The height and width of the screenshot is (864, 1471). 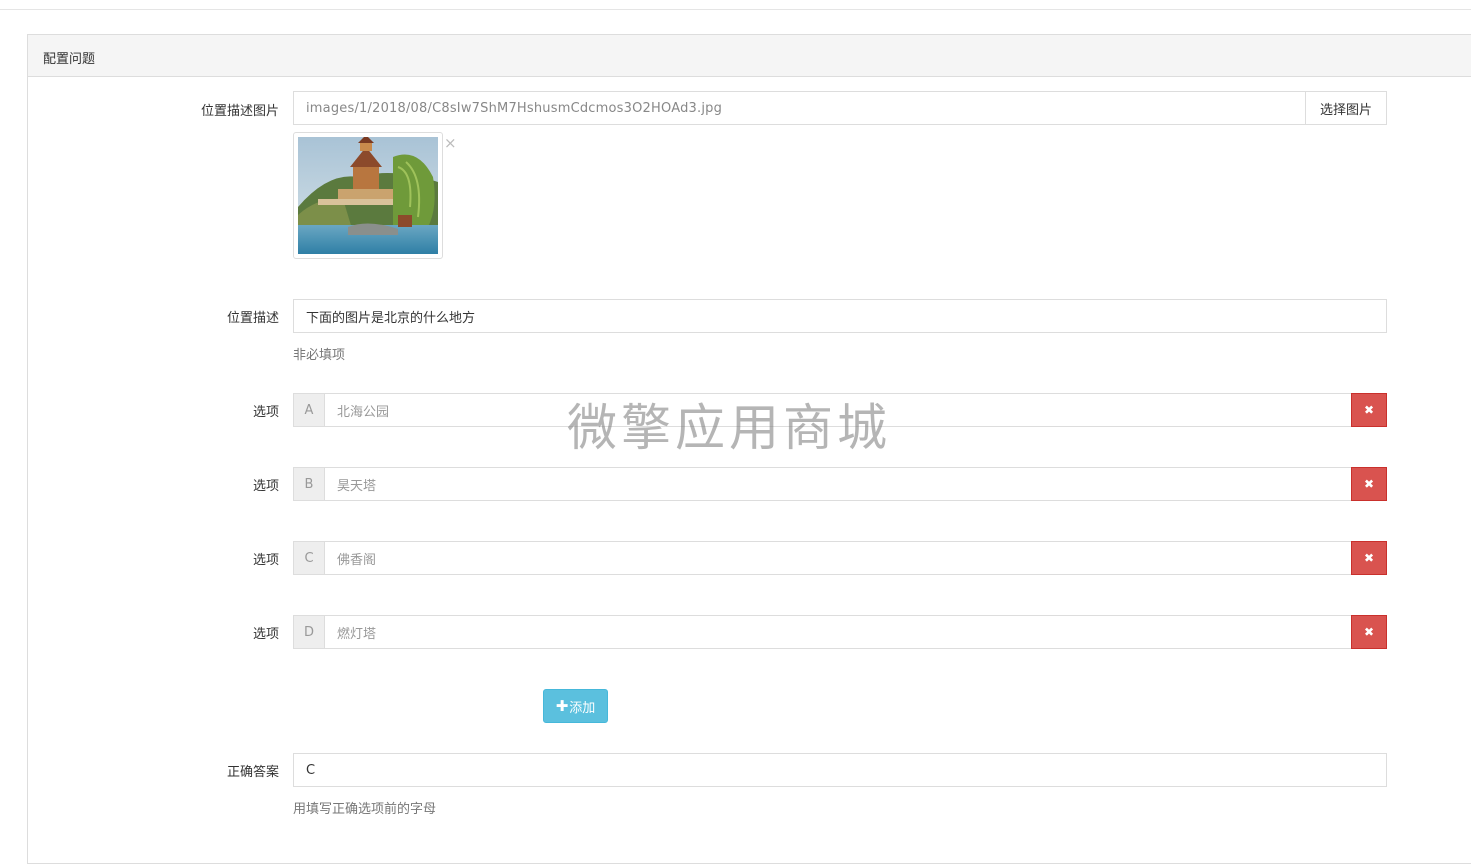 I want to click on option-a-input: 北海公园, so click(x=838, y=410).